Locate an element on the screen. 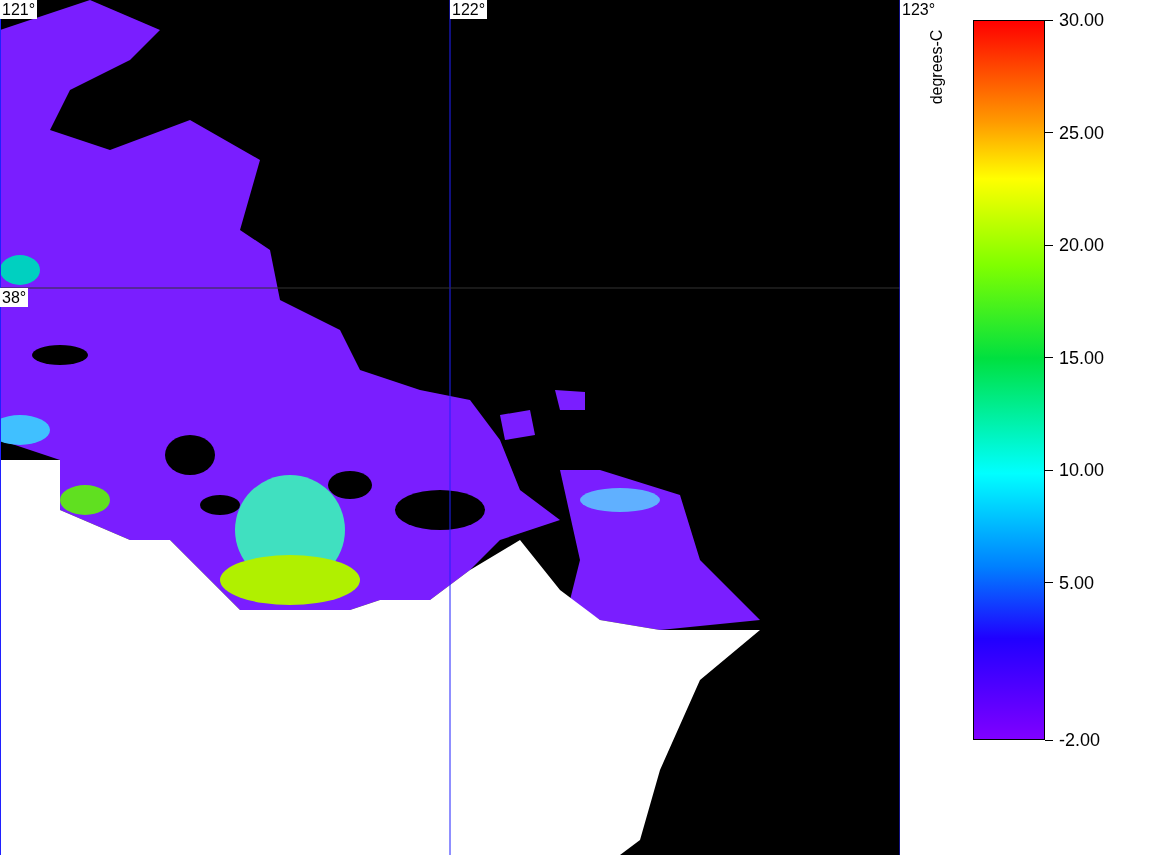 This screenshot has width=1166, height=855. longitude-label: 122° is located at coordinates (469, 9).